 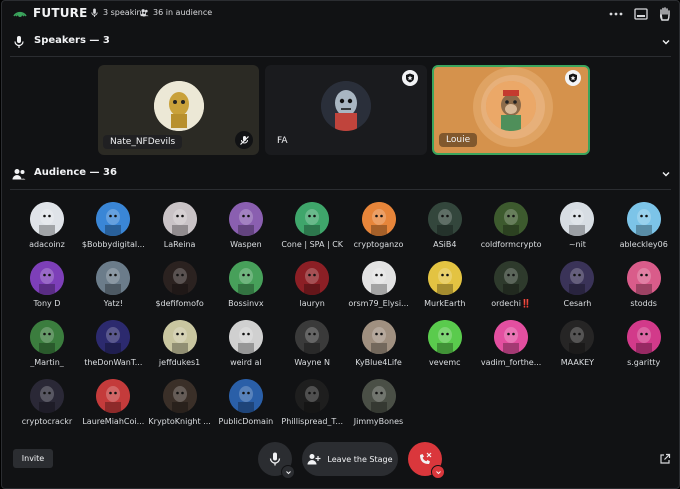 I want to click on audience-member-name: Cone | SPA | CK, so click(x=312, y=244).